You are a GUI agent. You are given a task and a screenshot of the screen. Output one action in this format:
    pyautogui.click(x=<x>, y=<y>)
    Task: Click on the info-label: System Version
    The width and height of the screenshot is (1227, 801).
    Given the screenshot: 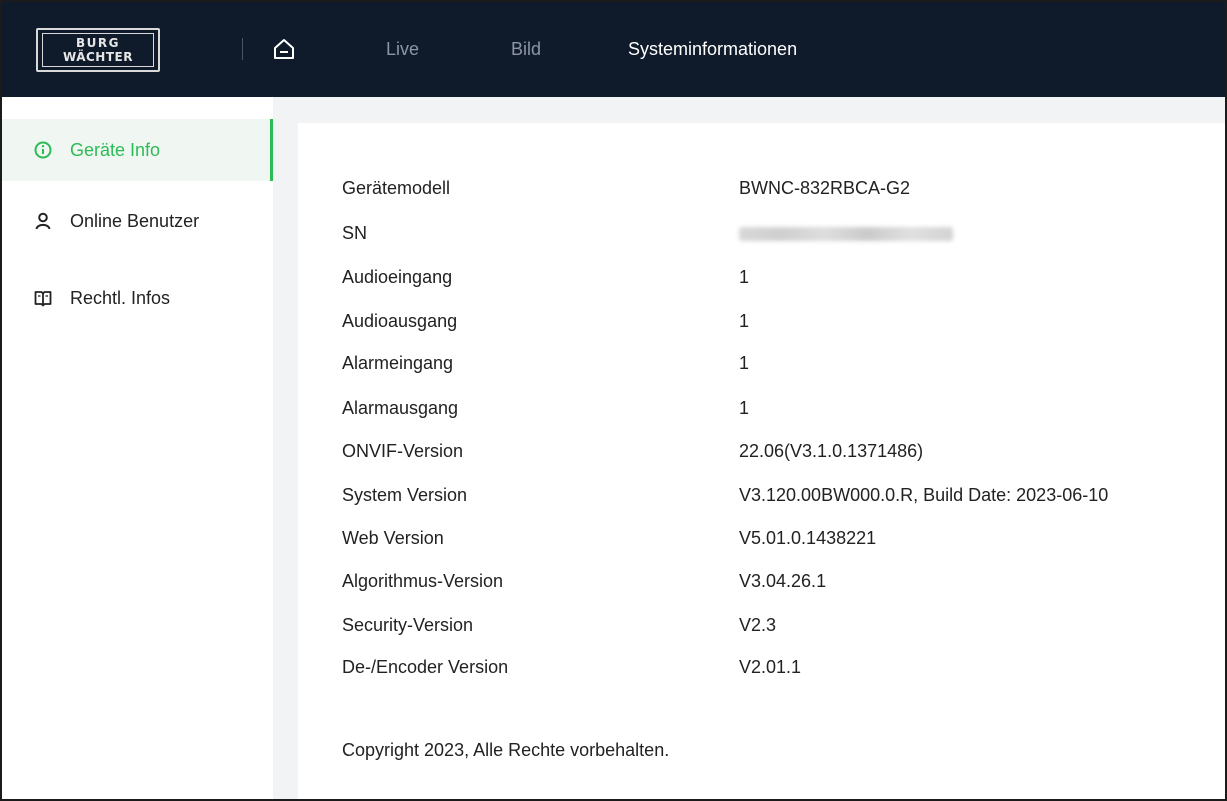 What is the action you would take?
    pyautogui.click(x=405, y=495)
    